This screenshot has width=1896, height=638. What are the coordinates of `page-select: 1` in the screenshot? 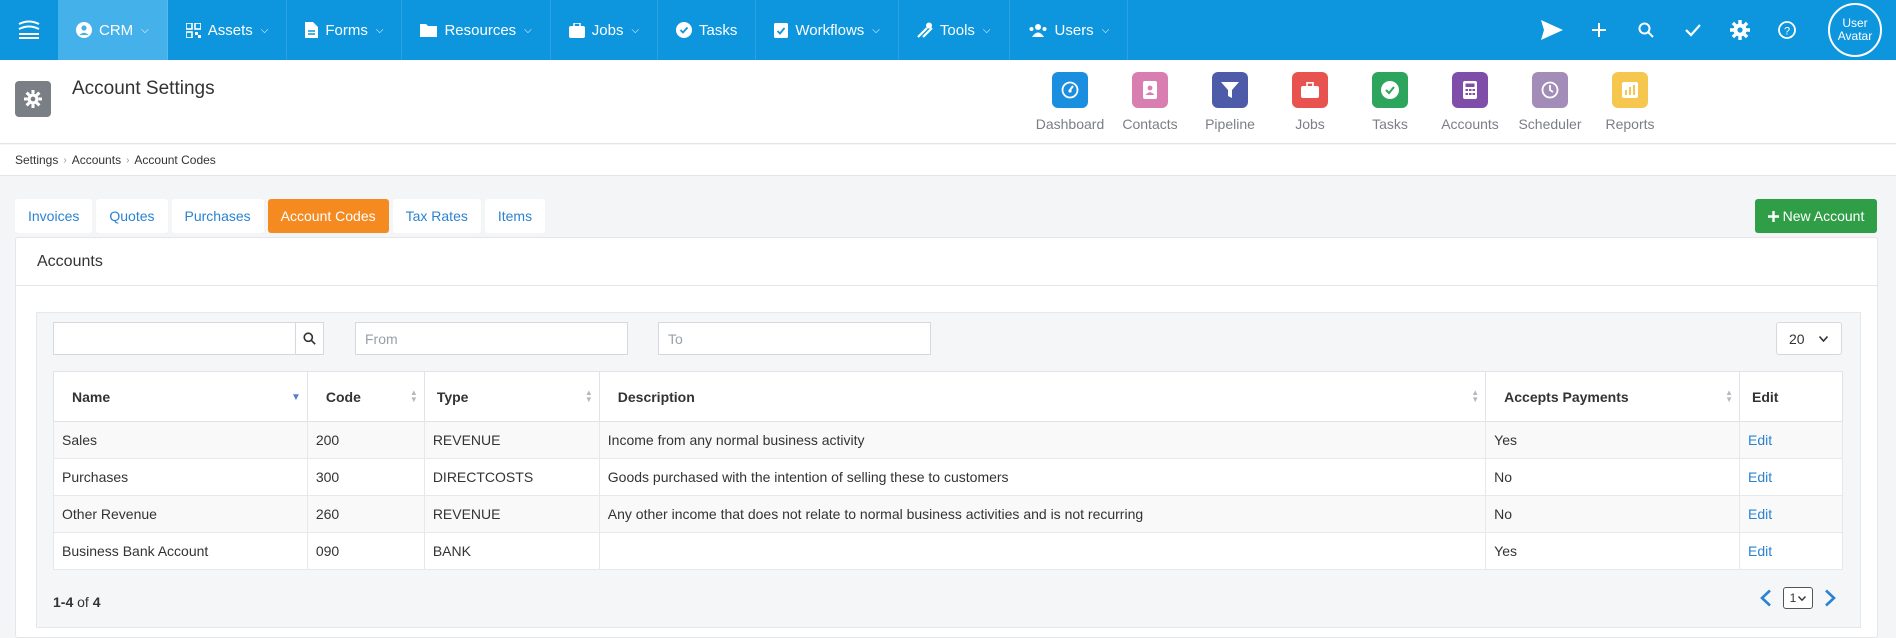 It's located at (1798, 598).